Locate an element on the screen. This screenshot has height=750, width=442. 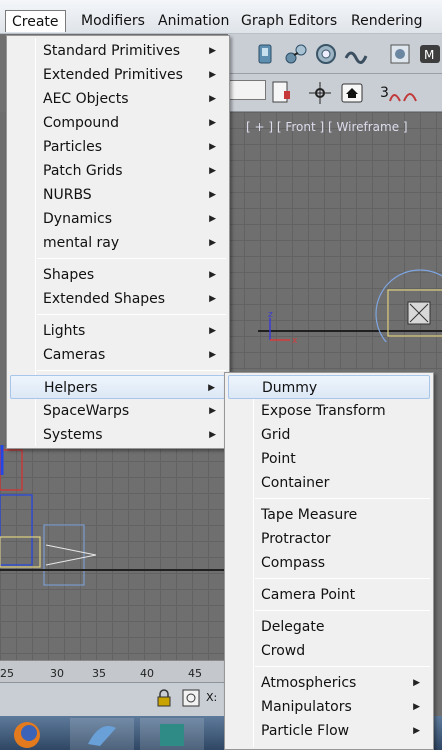
menu-item-lights: Lights ▶ is located at coordinates (118, 331).